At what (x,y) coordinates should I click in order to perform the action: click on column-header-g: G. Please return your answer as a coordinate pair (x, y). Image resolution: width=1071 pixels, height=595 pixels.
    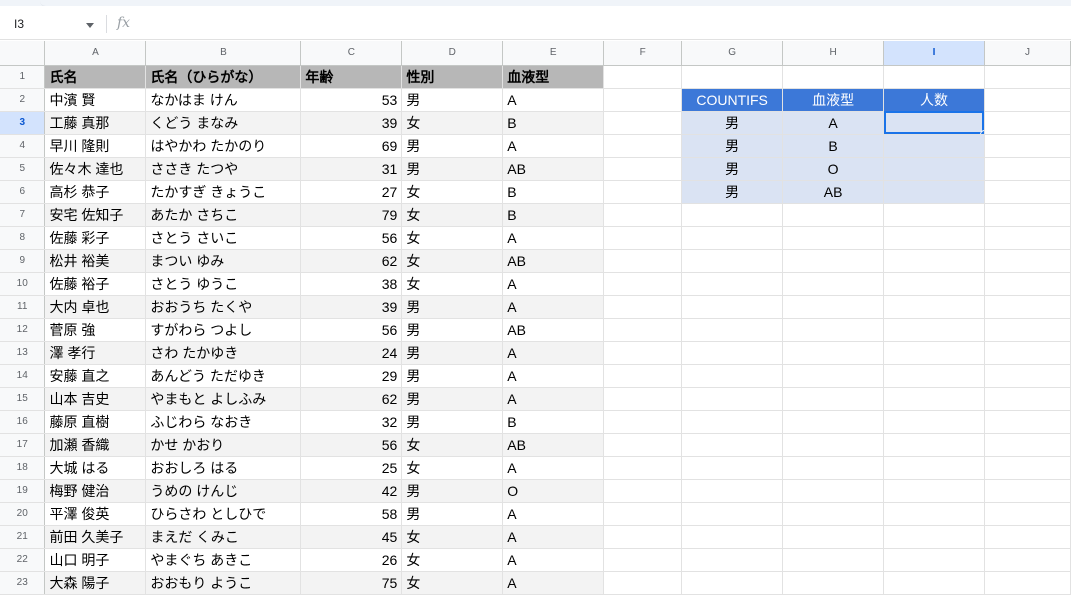
    Looking at the image, I should click on (732, 53).